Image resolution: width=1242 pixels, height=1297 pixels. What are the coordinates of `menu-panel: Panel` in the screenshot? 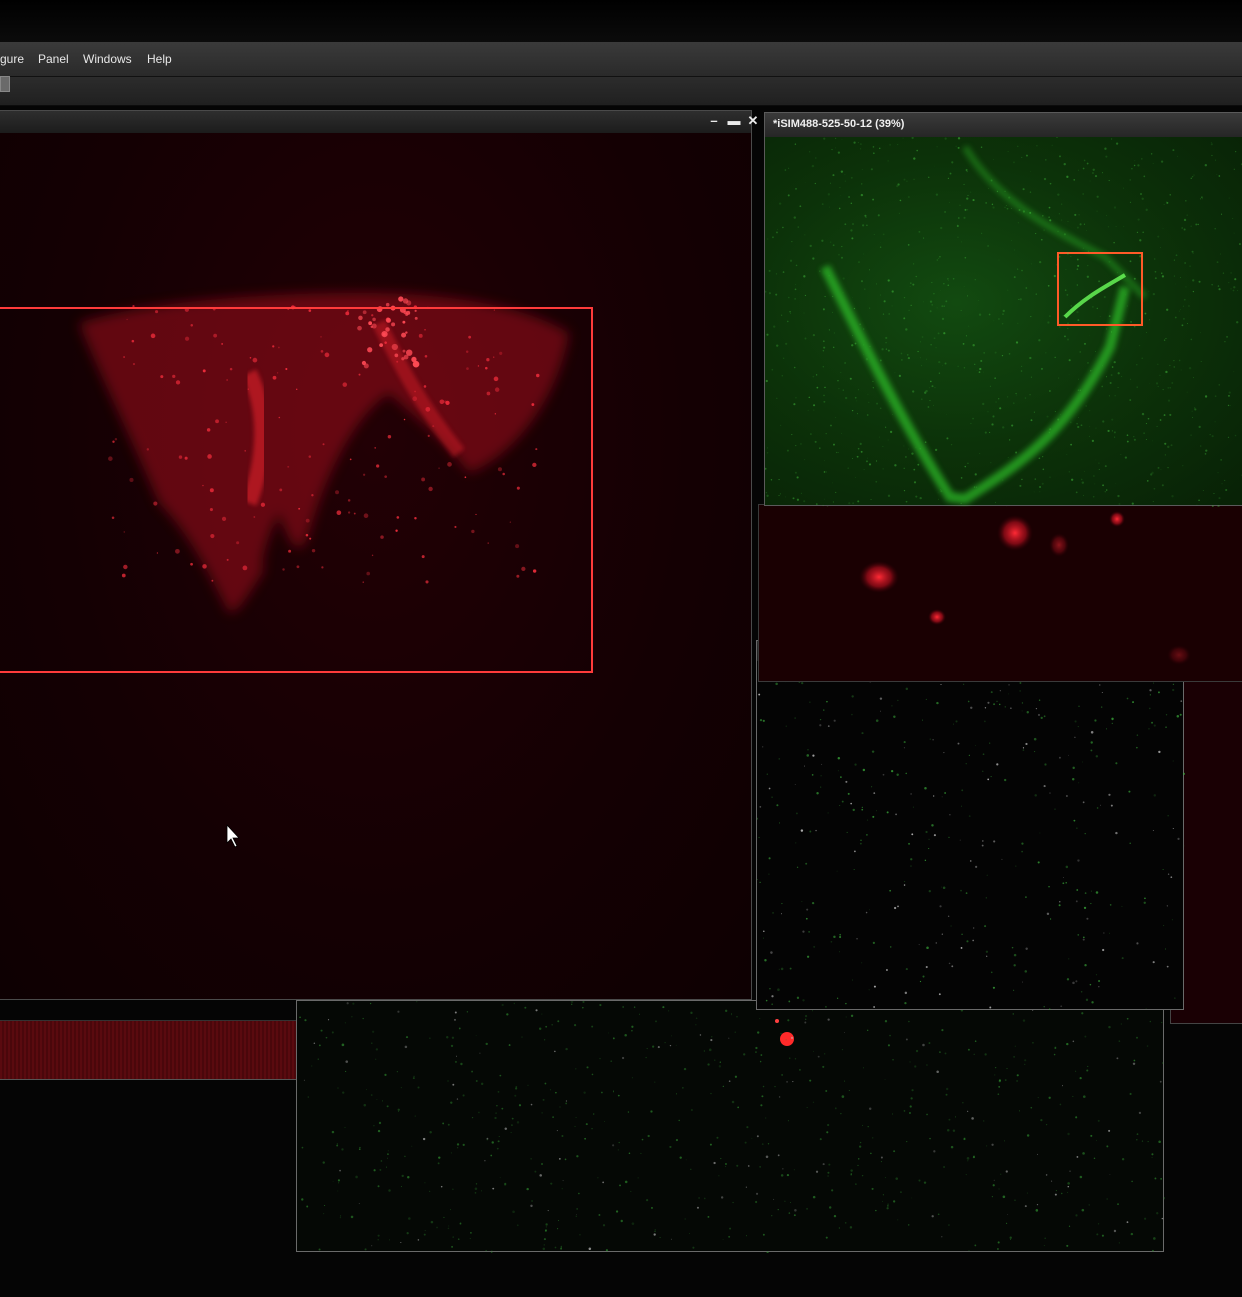 It's located at (53, 59).